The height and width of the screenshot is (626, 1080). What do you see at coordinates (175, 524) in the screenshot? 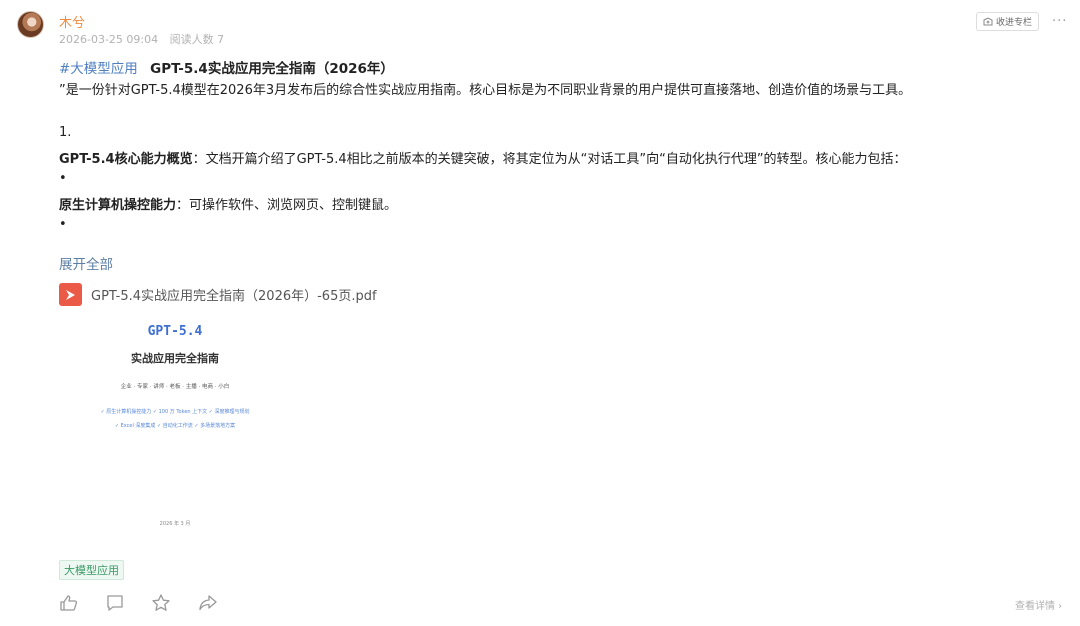
I see `preview-date: 2026 年 3 月` at bounding box center [175, 524].